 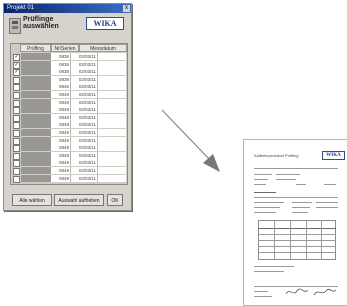 What do you see at coordinates (311, 292) in the screenshot?
I see `signature-mark` at bounding box center [311, 292].